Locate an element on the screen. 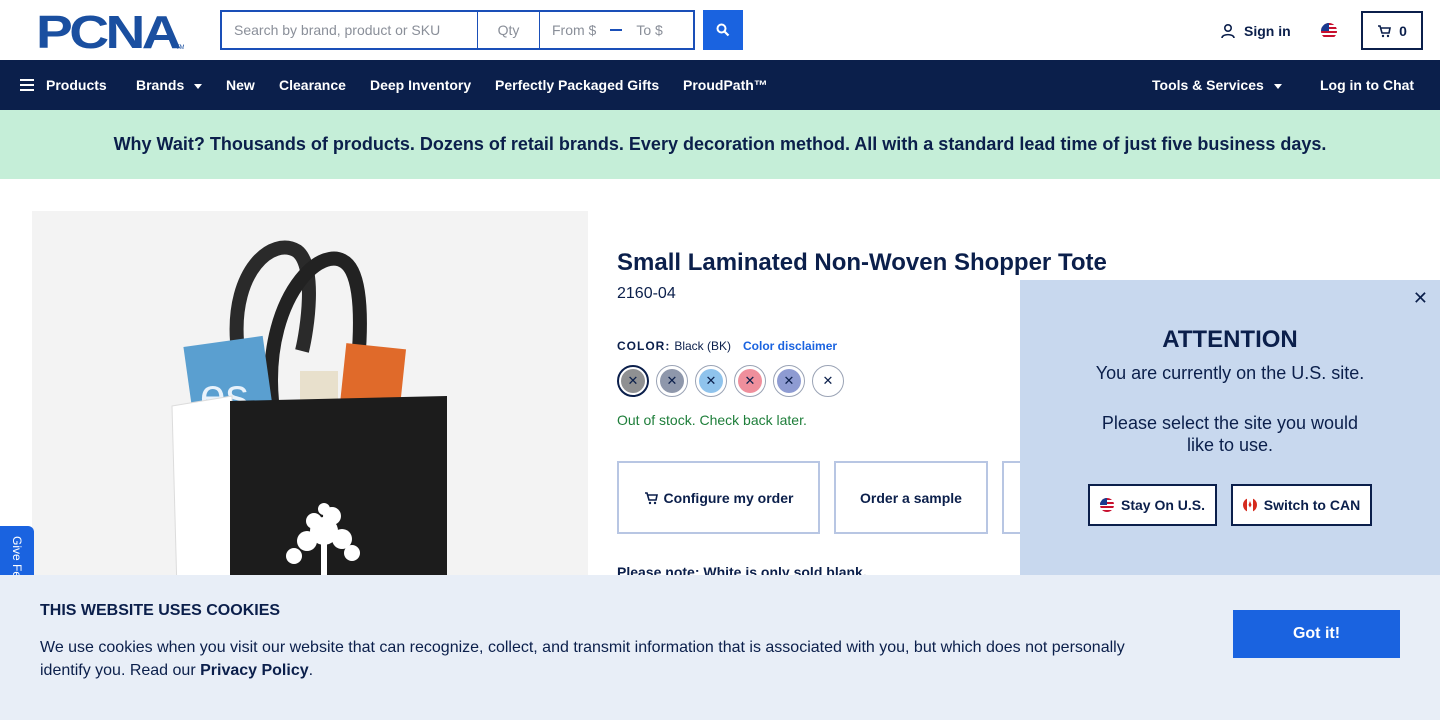 The width and height of the screenshot is (1440, 720). order-sample-label: Order a sample is located at coordinates (911, 497).